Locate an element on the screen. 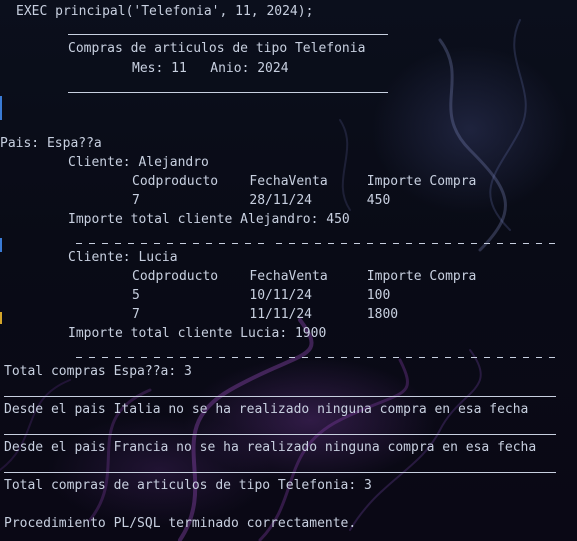 The image size is (577, 541). country-total: Total compras Espa??a: 3 is located at coordinates (98, 371).